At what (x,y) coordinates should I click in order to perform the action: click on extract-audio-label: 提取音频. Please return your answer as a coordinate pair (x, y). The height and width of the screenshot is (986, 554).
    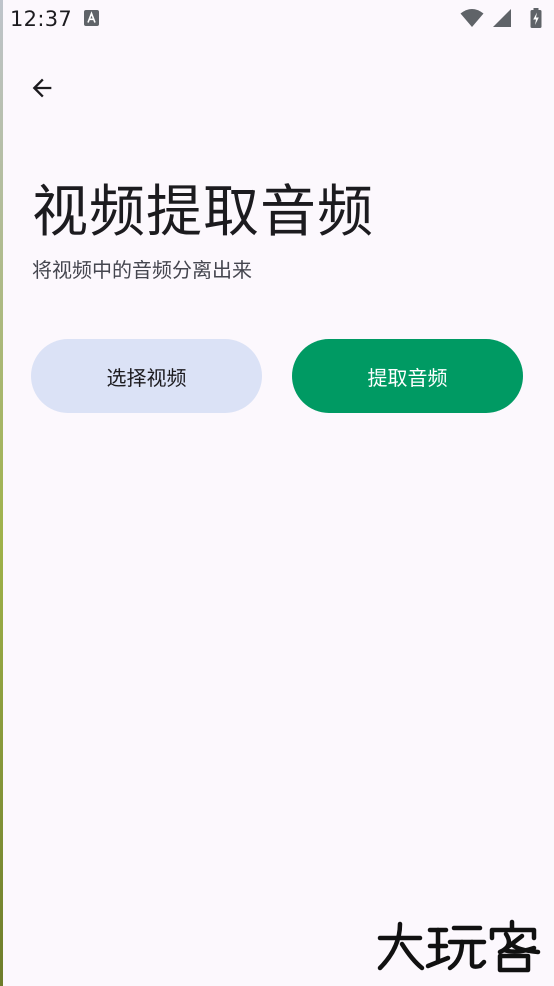
    Looking at the image, I should click on (407, 377).